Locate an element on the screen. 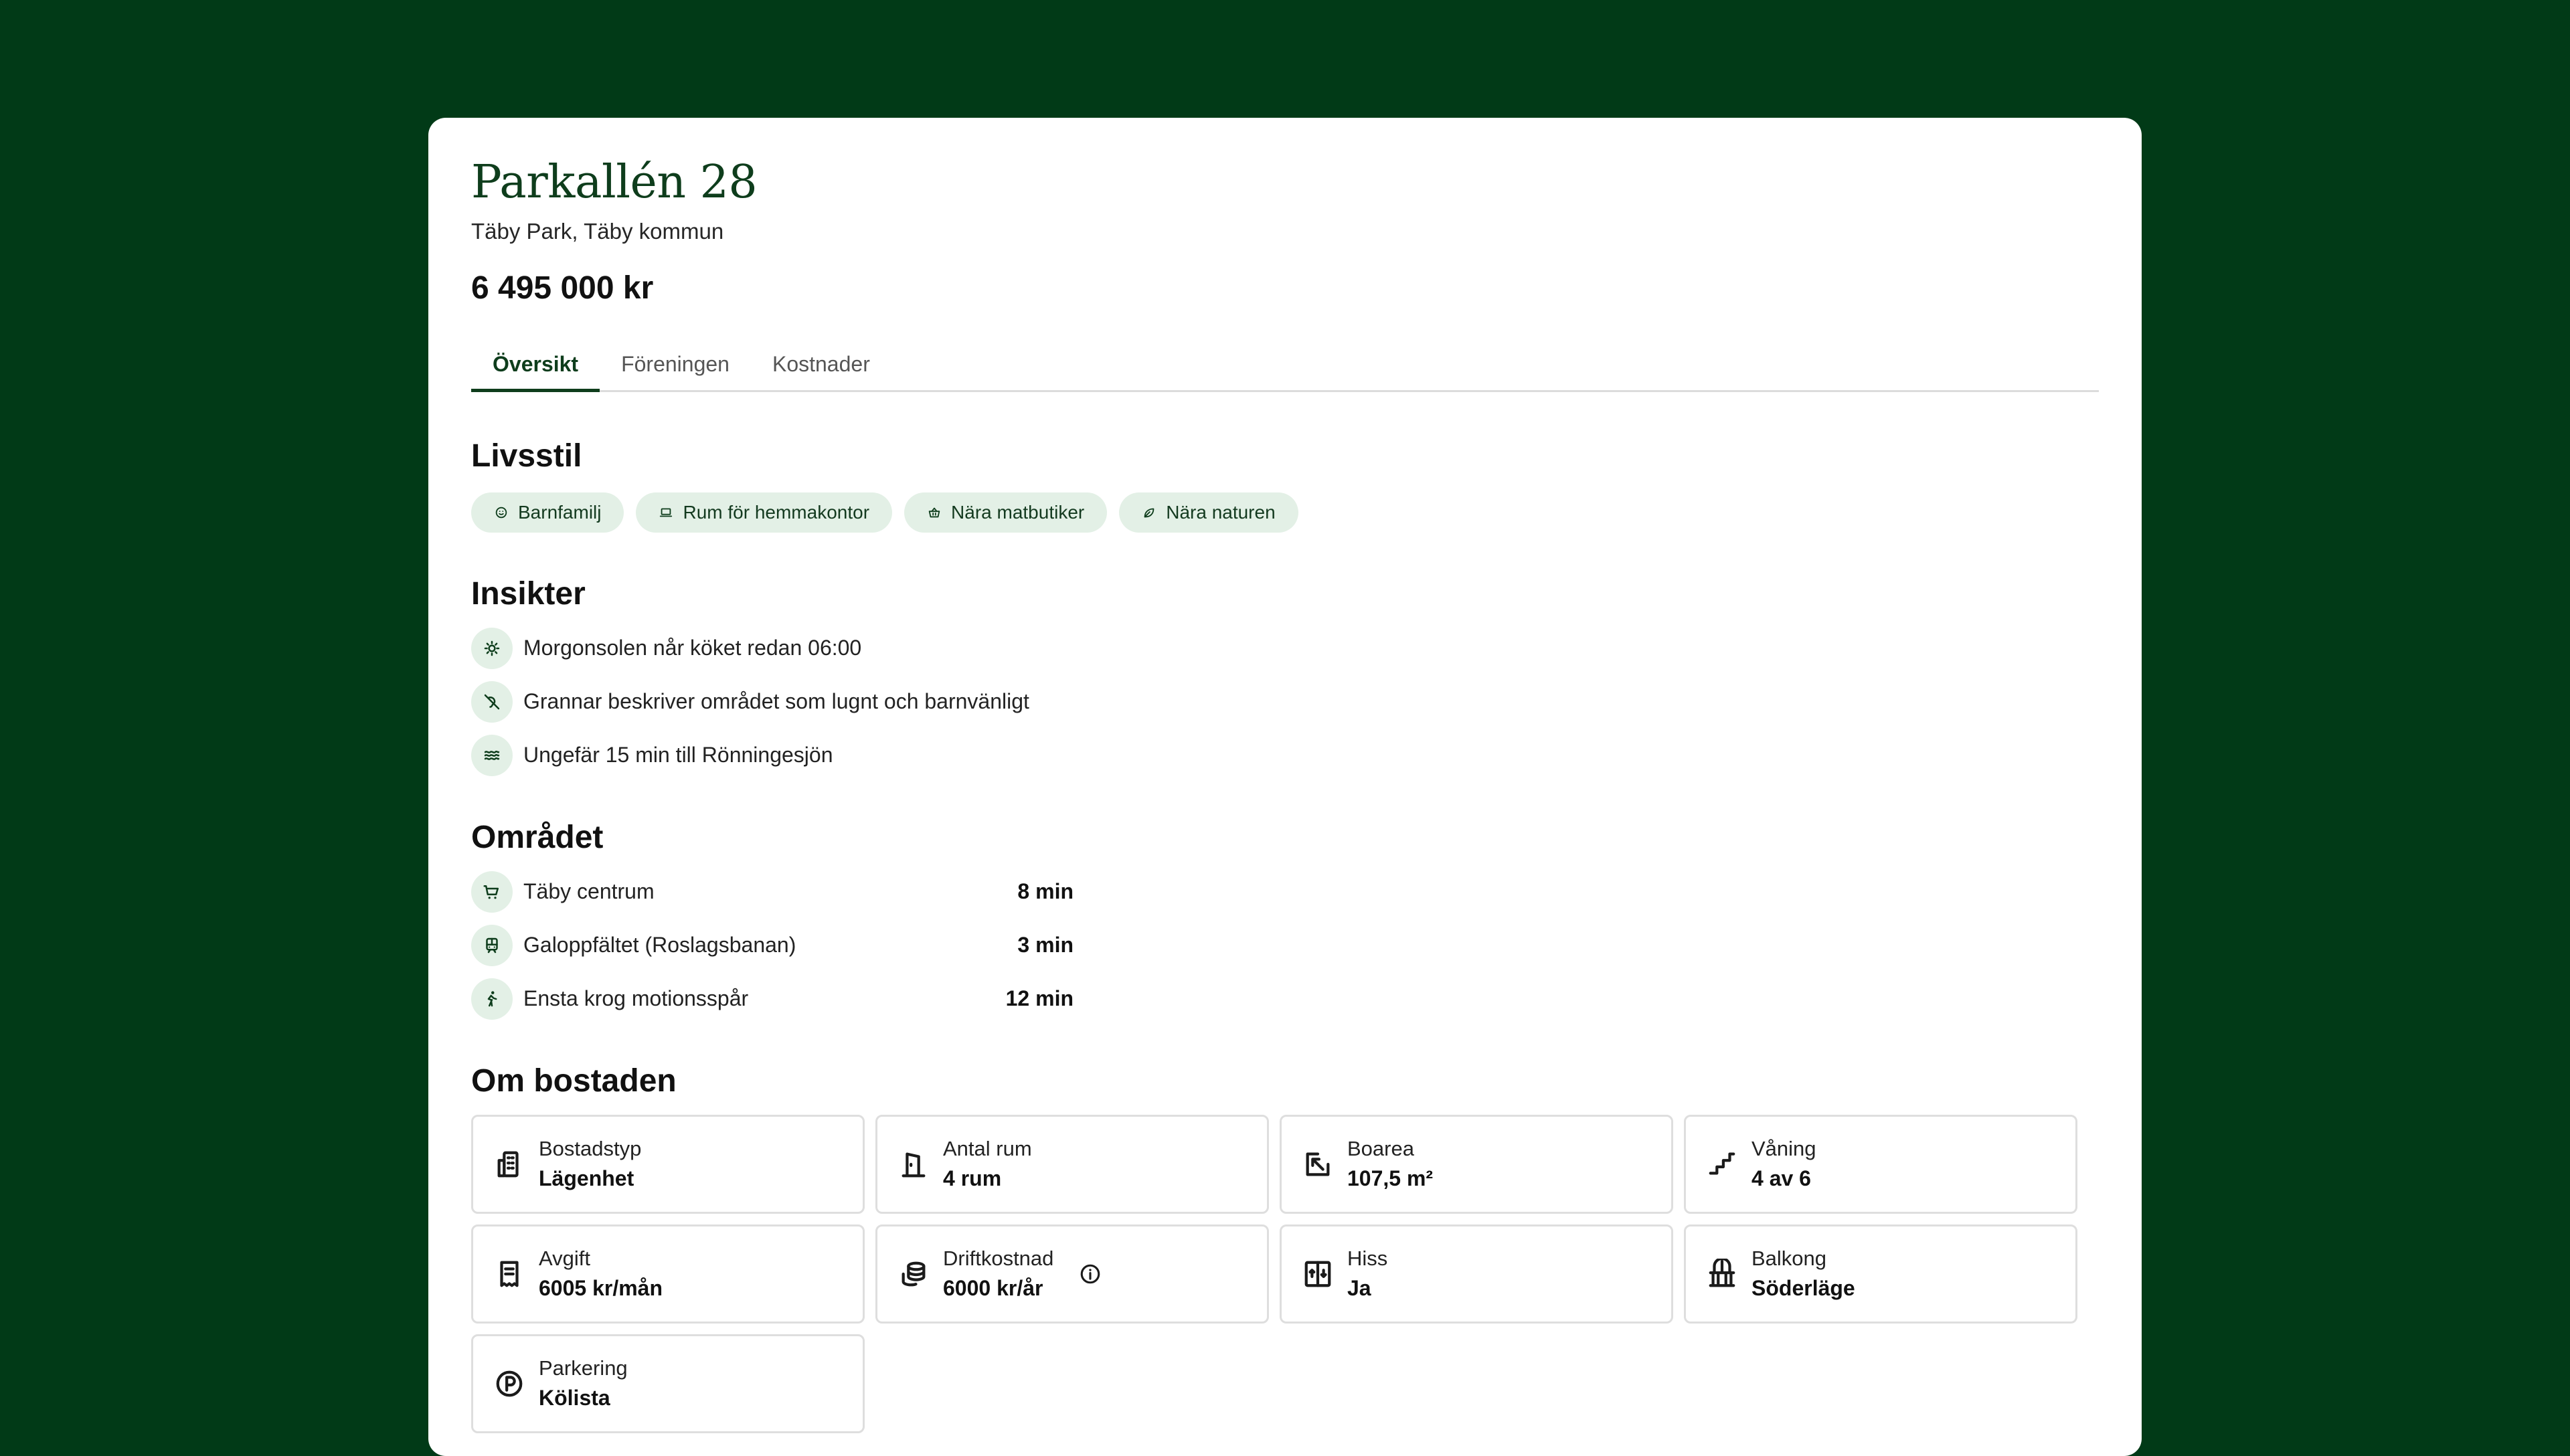 Image resolution: width=2570 pixels, height=1456 pixels. listing-title: Parkallén 28 is located at coordinates (615, 182).